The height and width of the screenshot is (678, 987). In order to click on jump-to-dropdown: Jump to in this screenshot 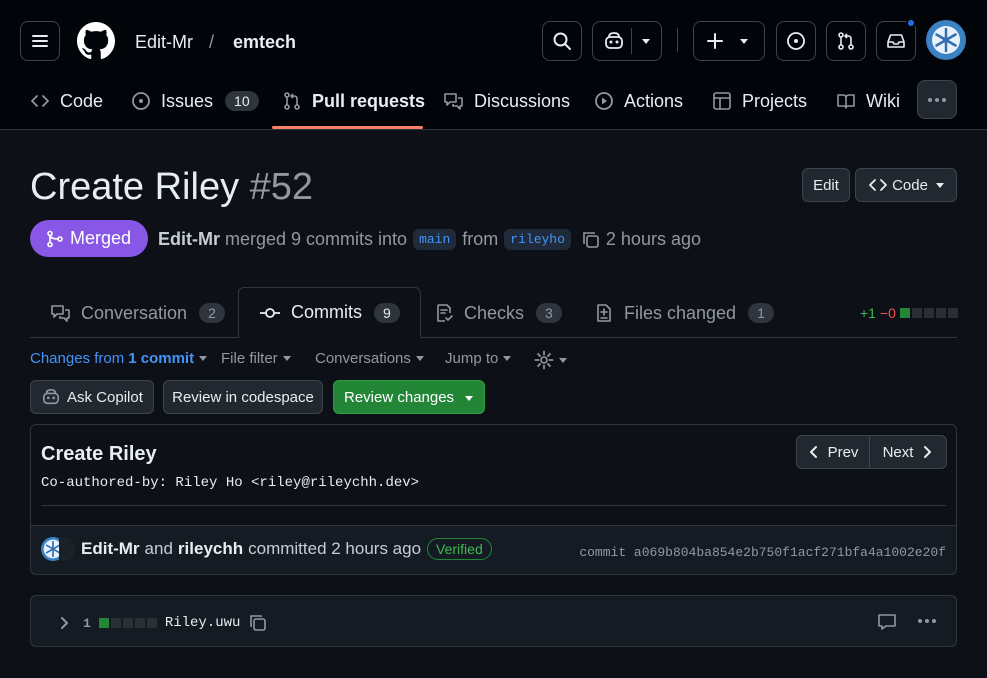, I will do `click(478, 358)`.